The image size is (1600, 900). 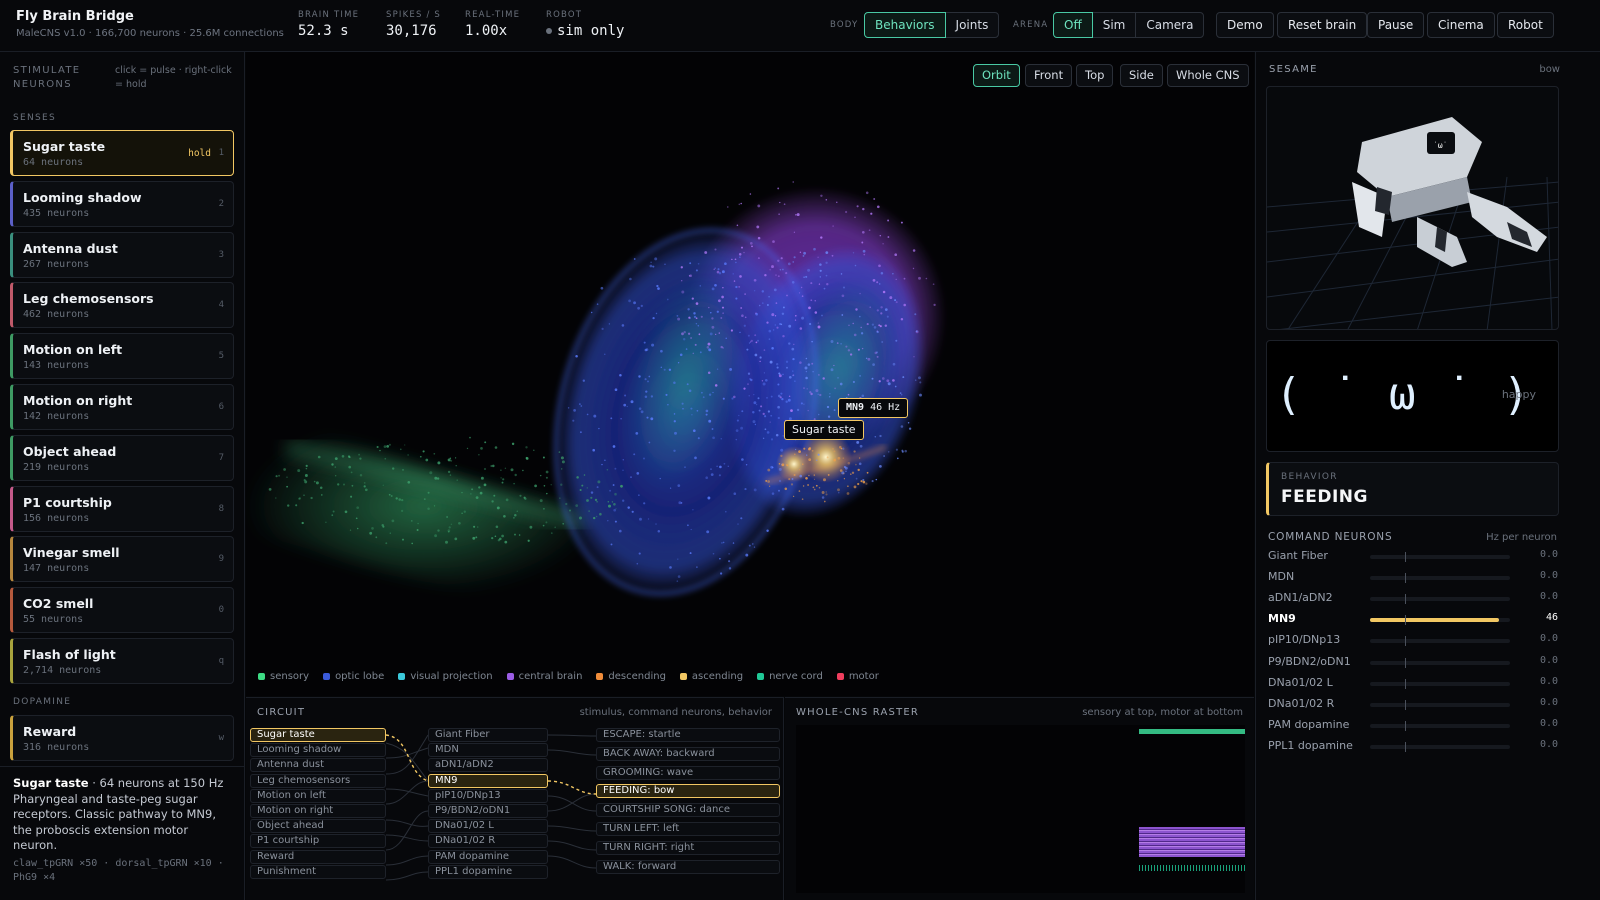 What do you see at coordinates (318, 826) in the screenshot?
I see `circuit-node: Object ahead` at bounding box center [318, 826].